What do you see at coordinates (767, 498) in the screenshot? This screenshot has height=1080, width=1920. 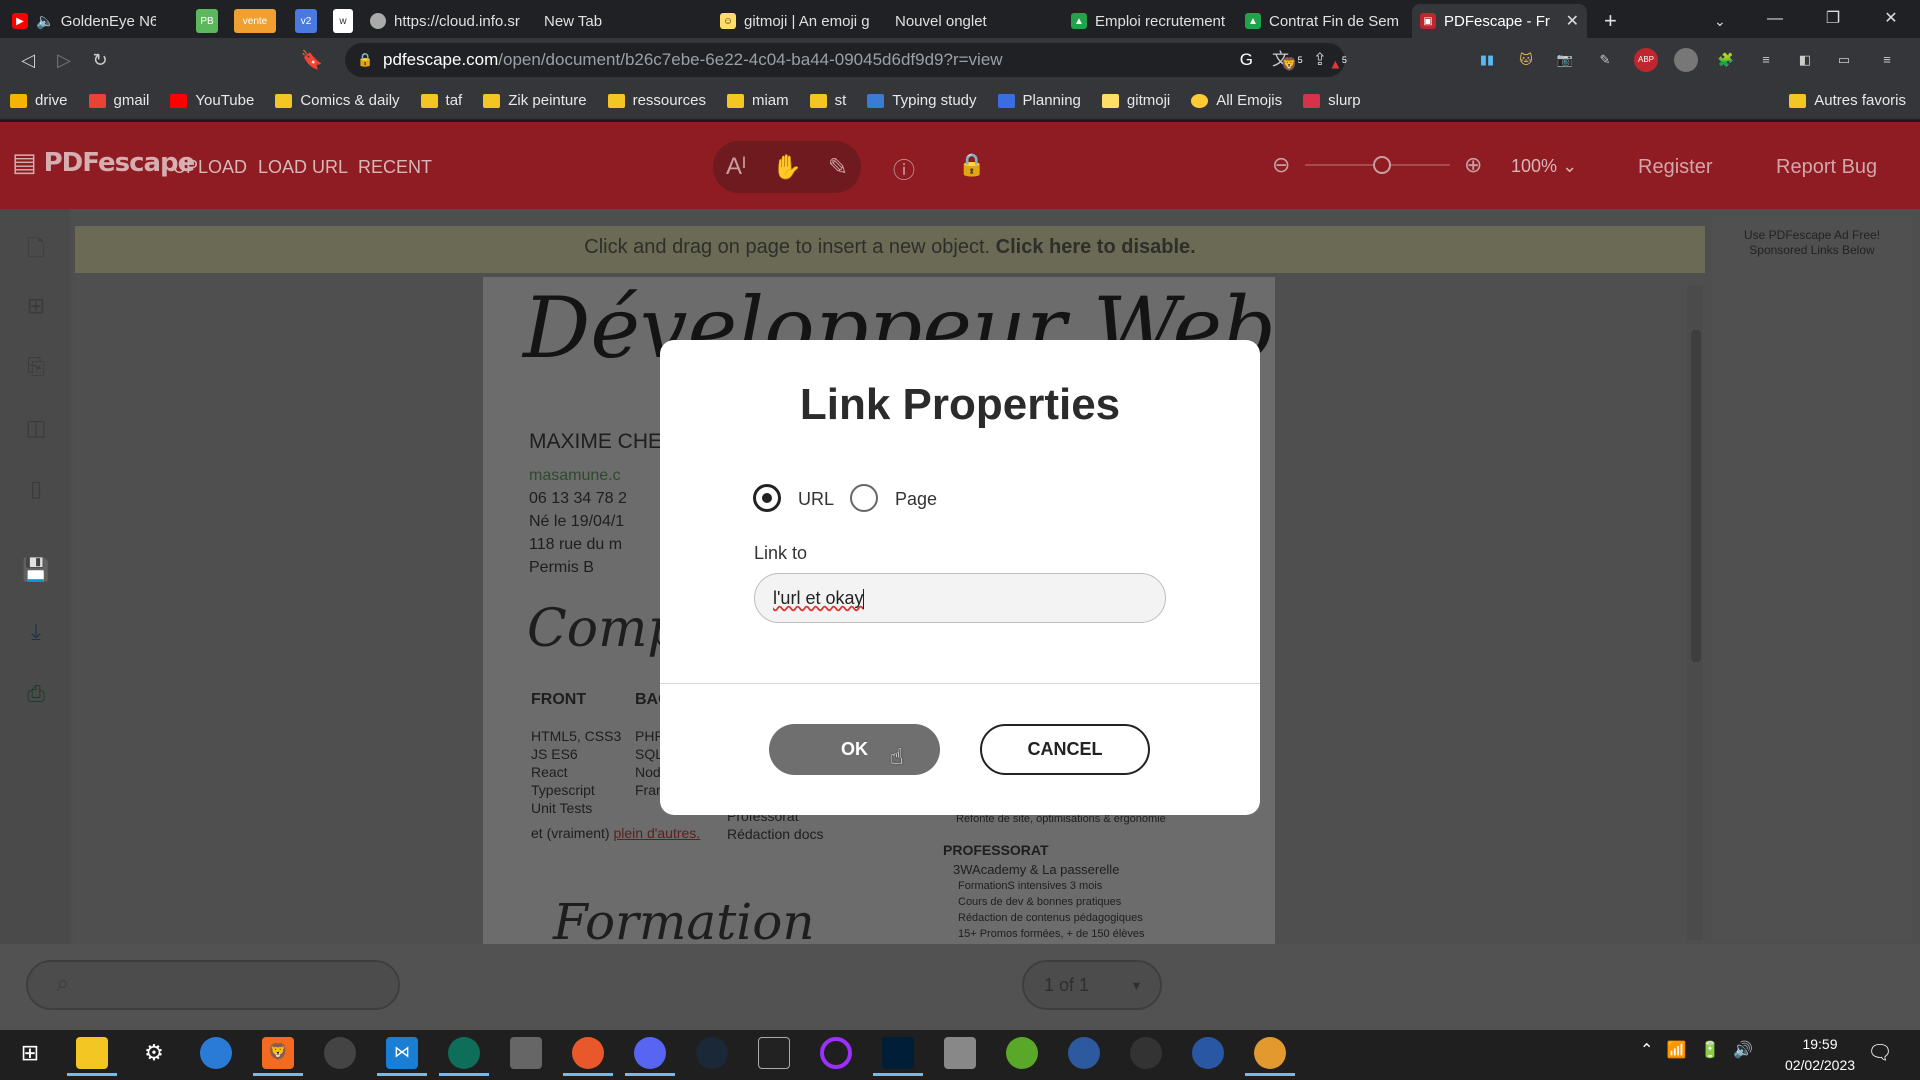 I see `url-radio` at bounding box center [767, 498].